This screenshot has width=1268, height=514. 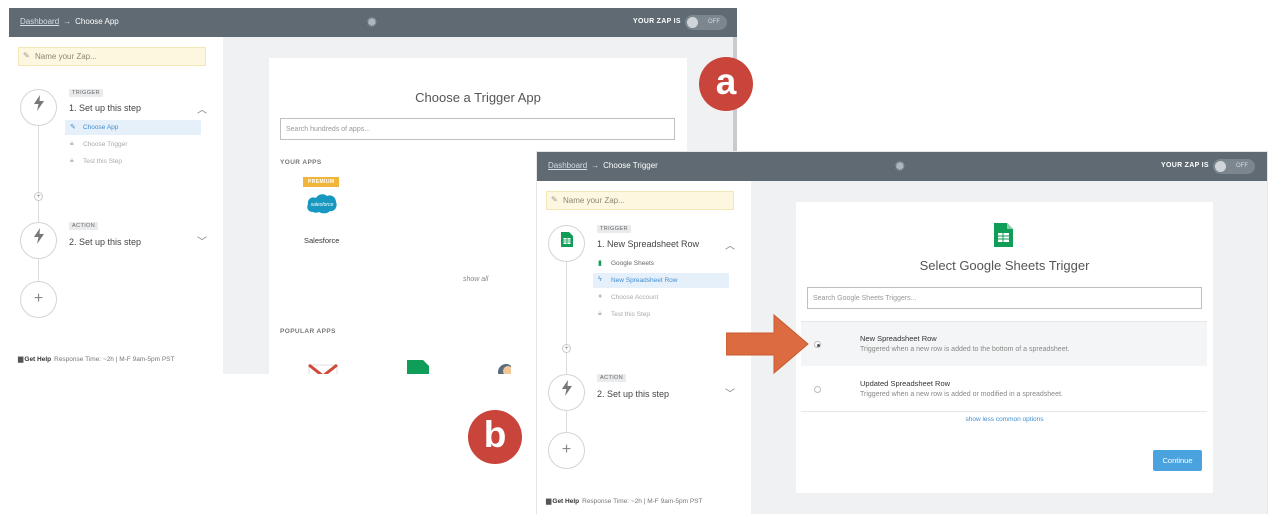 What do you see at coordinates (905, 383) in the screenshot?
I see `option-name: Updated Spreadsheet Row` at bounding box center [905, 383].